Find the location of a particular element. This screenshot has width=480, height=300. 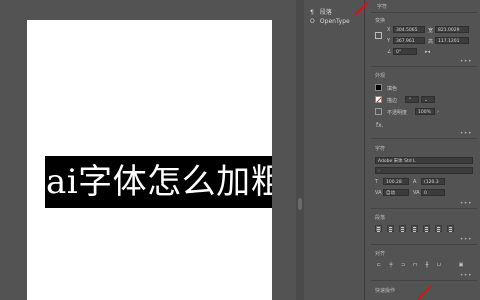

align-to-icon: ▣ is located at coordinates (461, 265).